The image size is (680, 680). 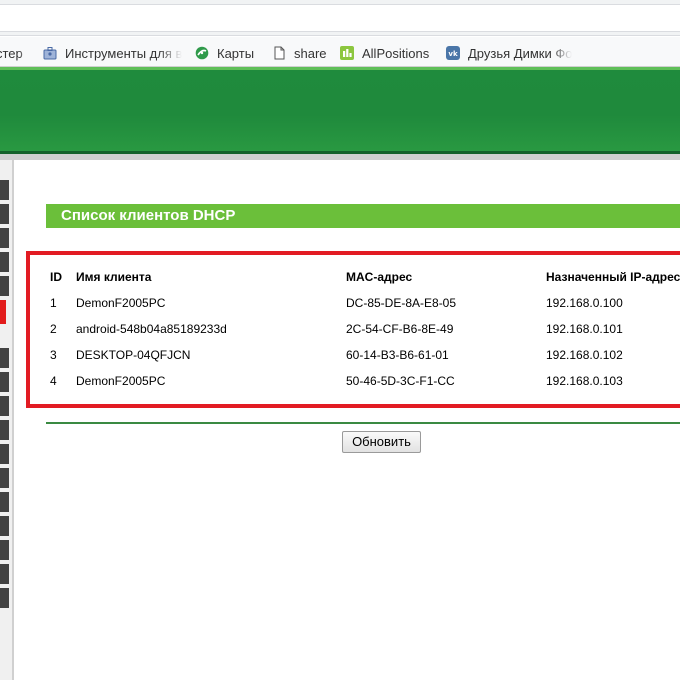 I want to click on cell-ip: 192.168.0.103, so click(x=584, y=381).